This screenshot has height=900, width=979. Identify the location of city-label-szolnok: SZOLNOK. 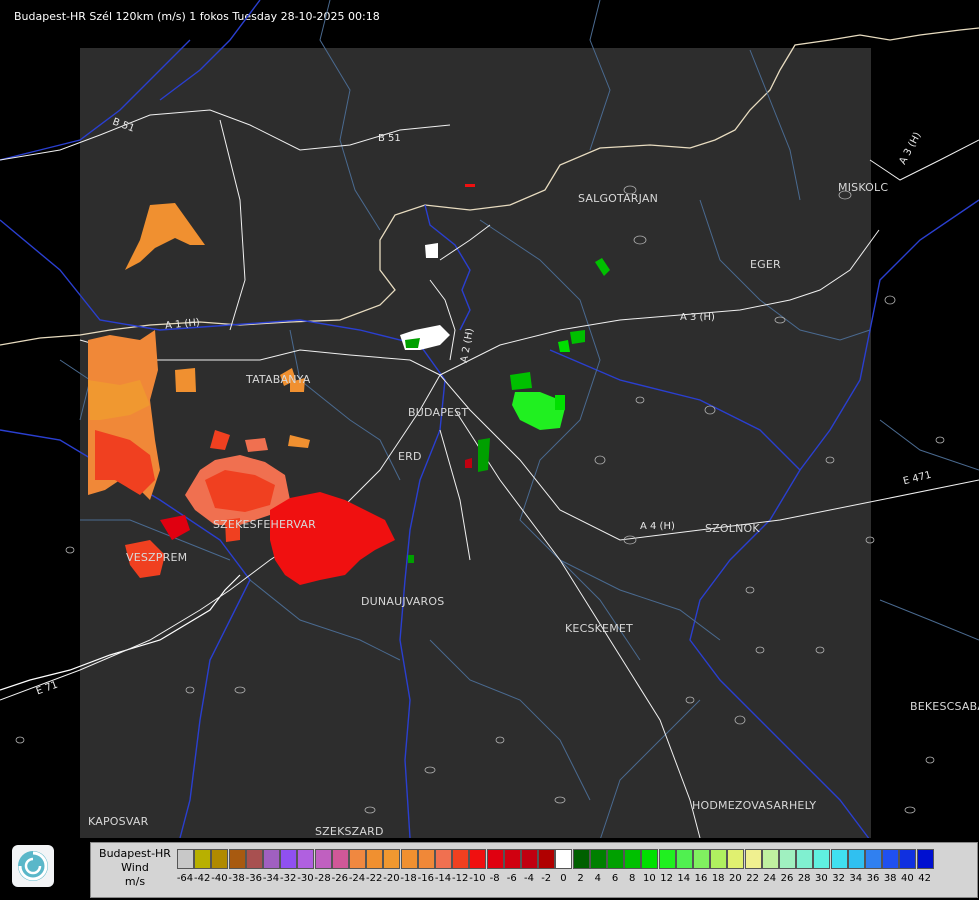
(732, 528).